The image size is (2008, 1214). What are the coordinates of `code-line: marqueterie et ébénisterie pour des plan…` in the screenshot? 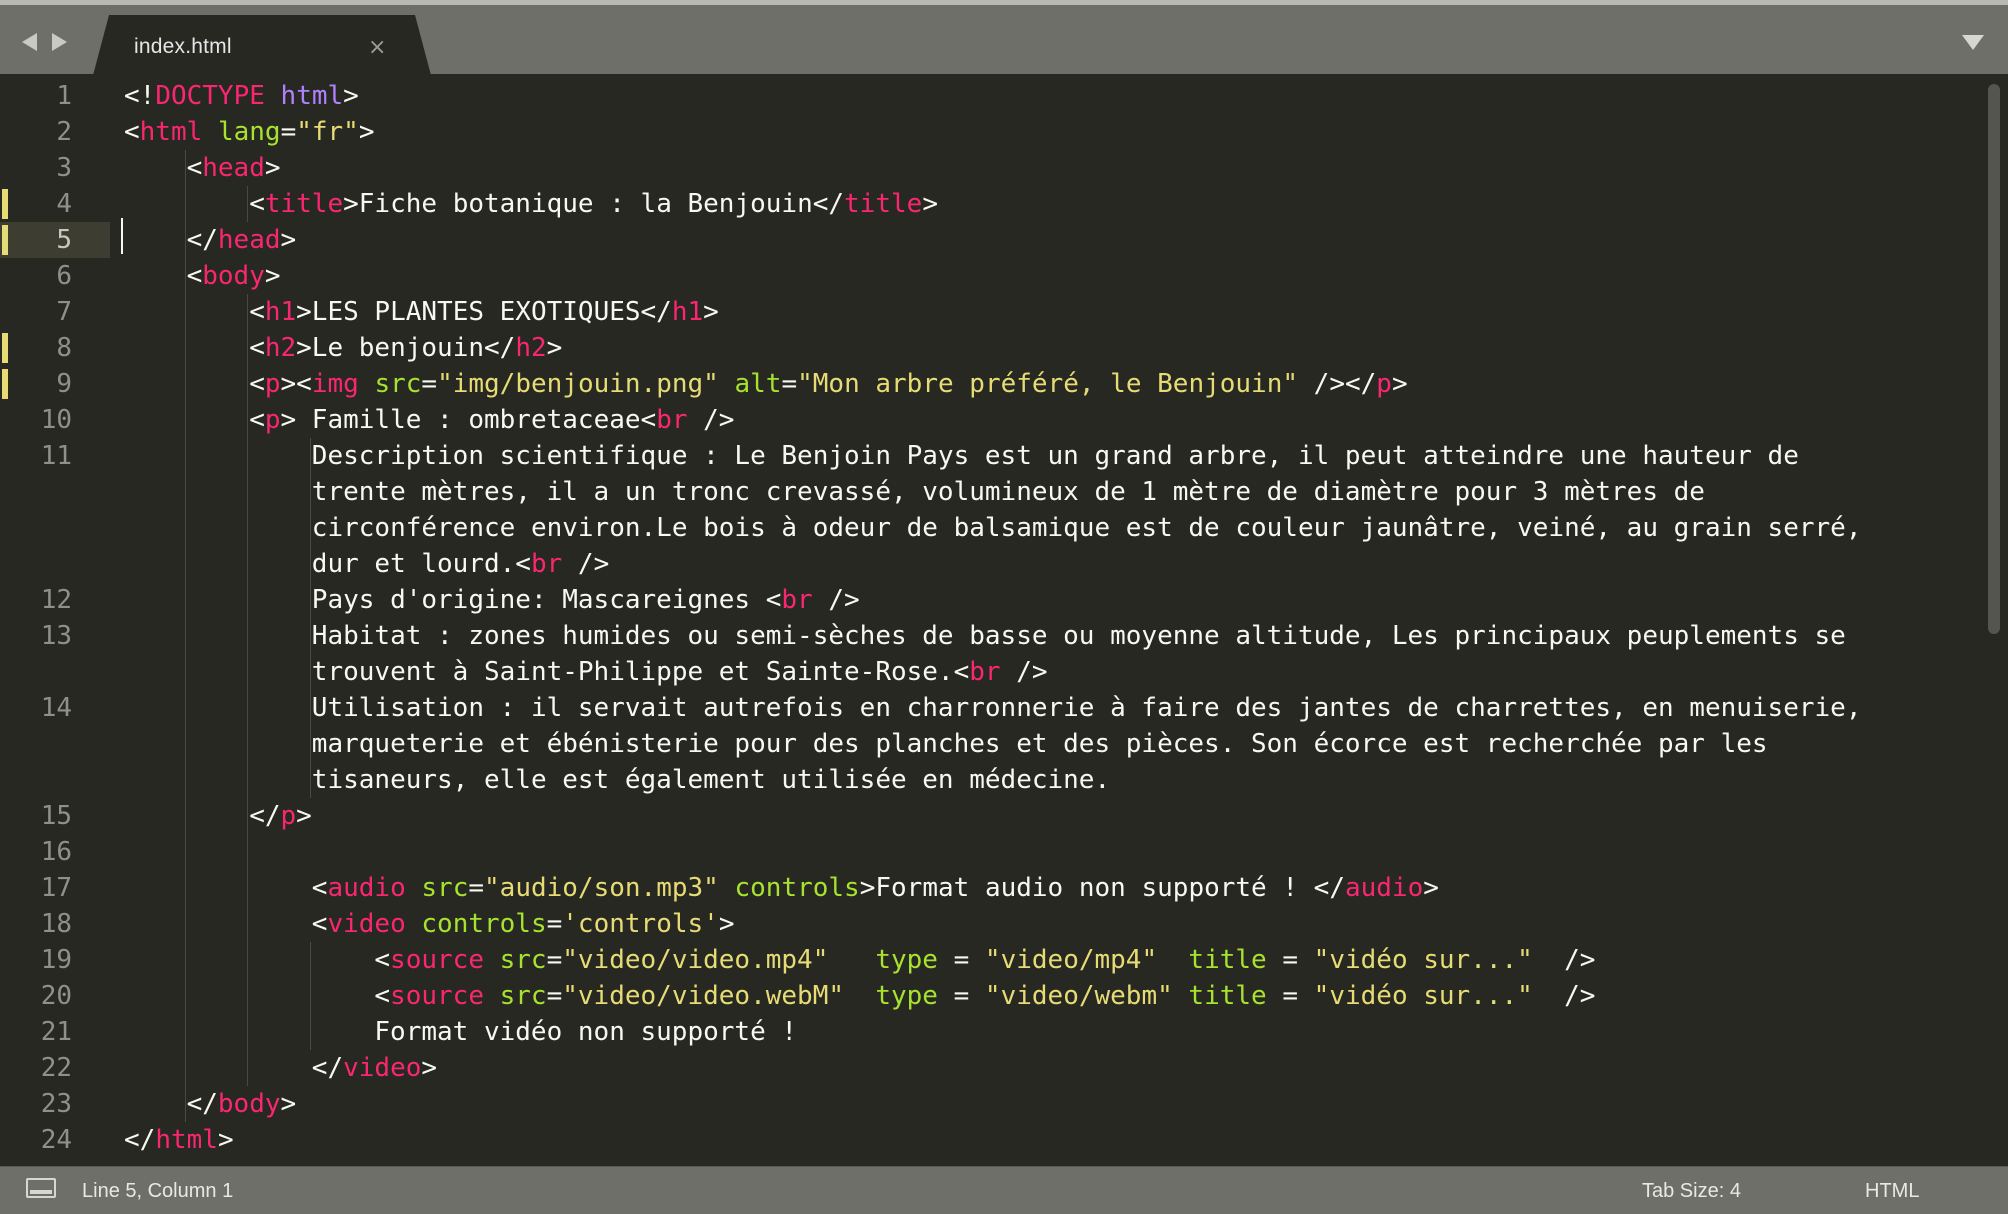 It's located at (1040, 744).